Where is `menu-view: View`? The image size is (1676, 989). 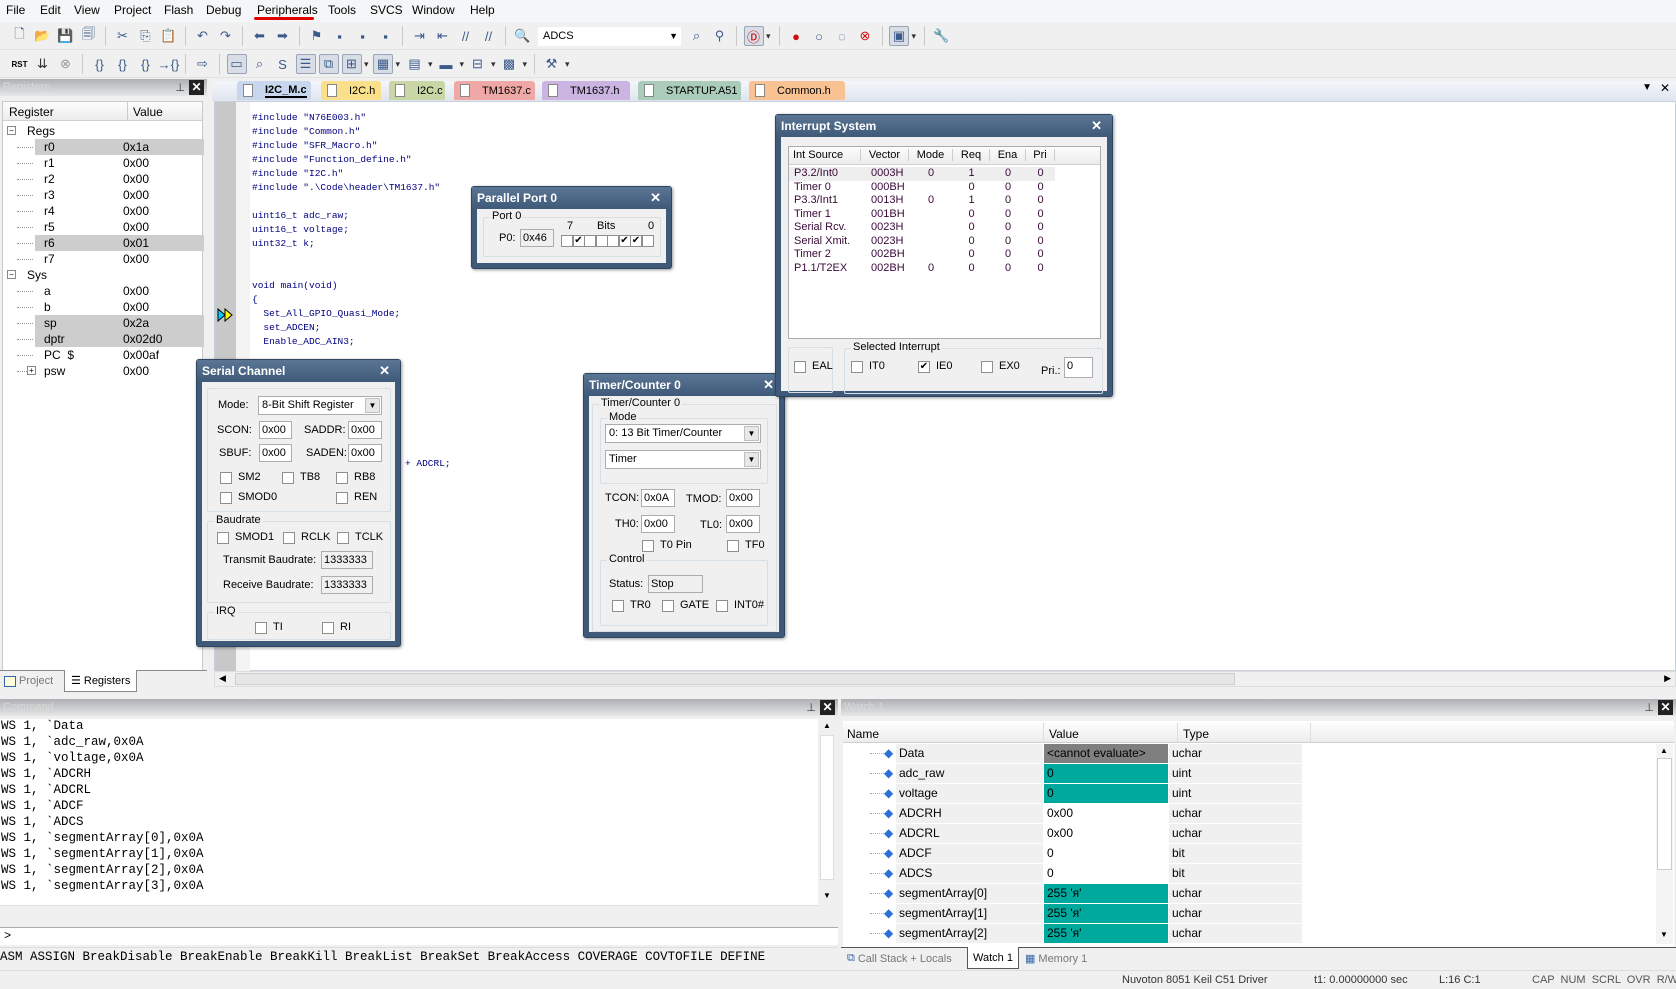 menu-view: View is located at coordinates (87, 10).